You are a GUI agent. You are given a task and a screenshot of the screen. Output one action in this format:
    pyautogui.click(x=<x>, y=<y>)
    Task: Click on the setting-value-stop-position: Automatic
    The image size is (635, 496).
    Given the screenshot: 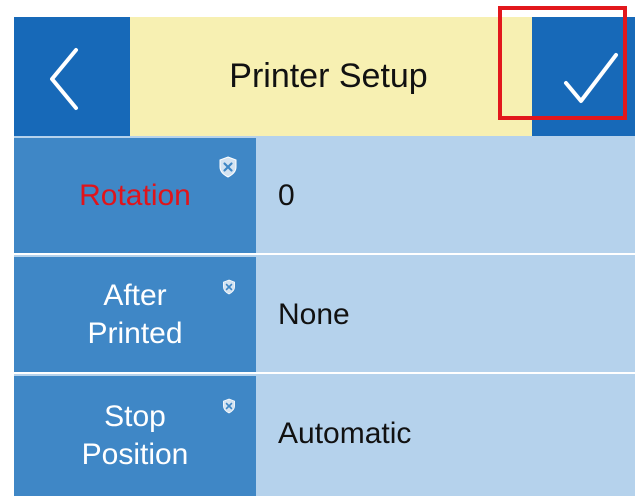 What is the action you would take?
    pyautogui.click(x=445, y=436)
    